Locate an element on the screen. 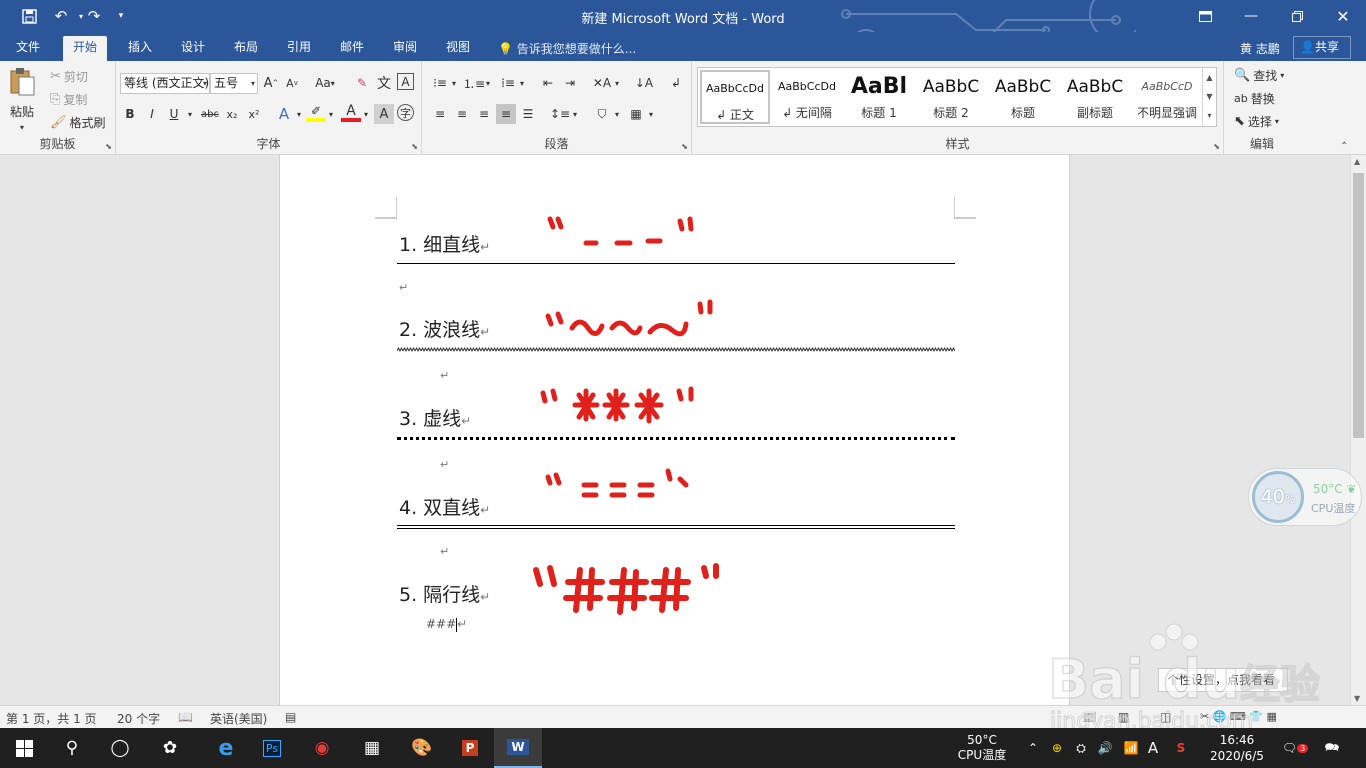 This screenshot has width=1366, height=768. page-count: 第 1 页，共 1 页 is located at coordinates (51, 718).